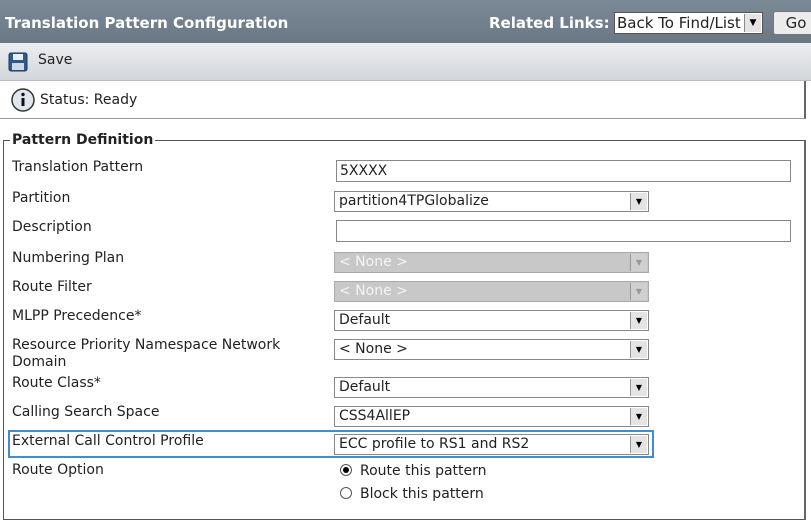 The height and width of the screenshot is (520, 811). Describe the element at coordinates (491, 349) in the screenshot. I see `resource-priority-select: < None > ▼` at that location.